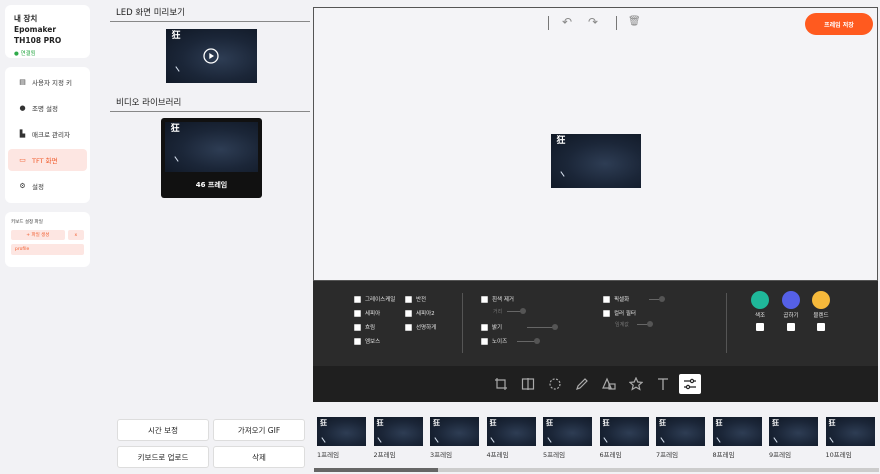 This screenshot has height=474, width=880. What do you see at coordinates (47, 249) in the screenshot?
I see `profile-item: profile` at bounding box center [47, 249].